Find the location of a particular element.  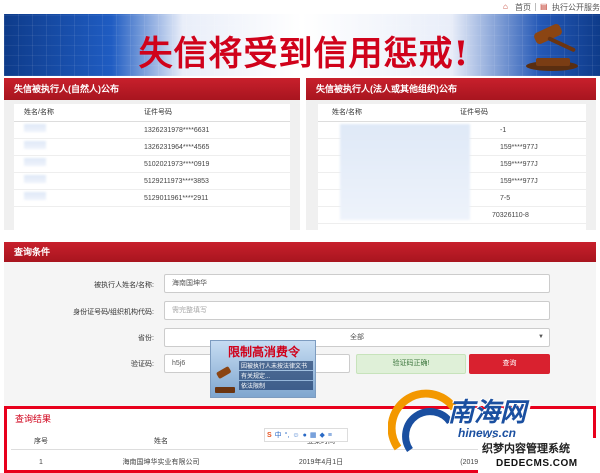

watermark-line1: 织梦内容管理系统 is located at coordinates (526, 449).